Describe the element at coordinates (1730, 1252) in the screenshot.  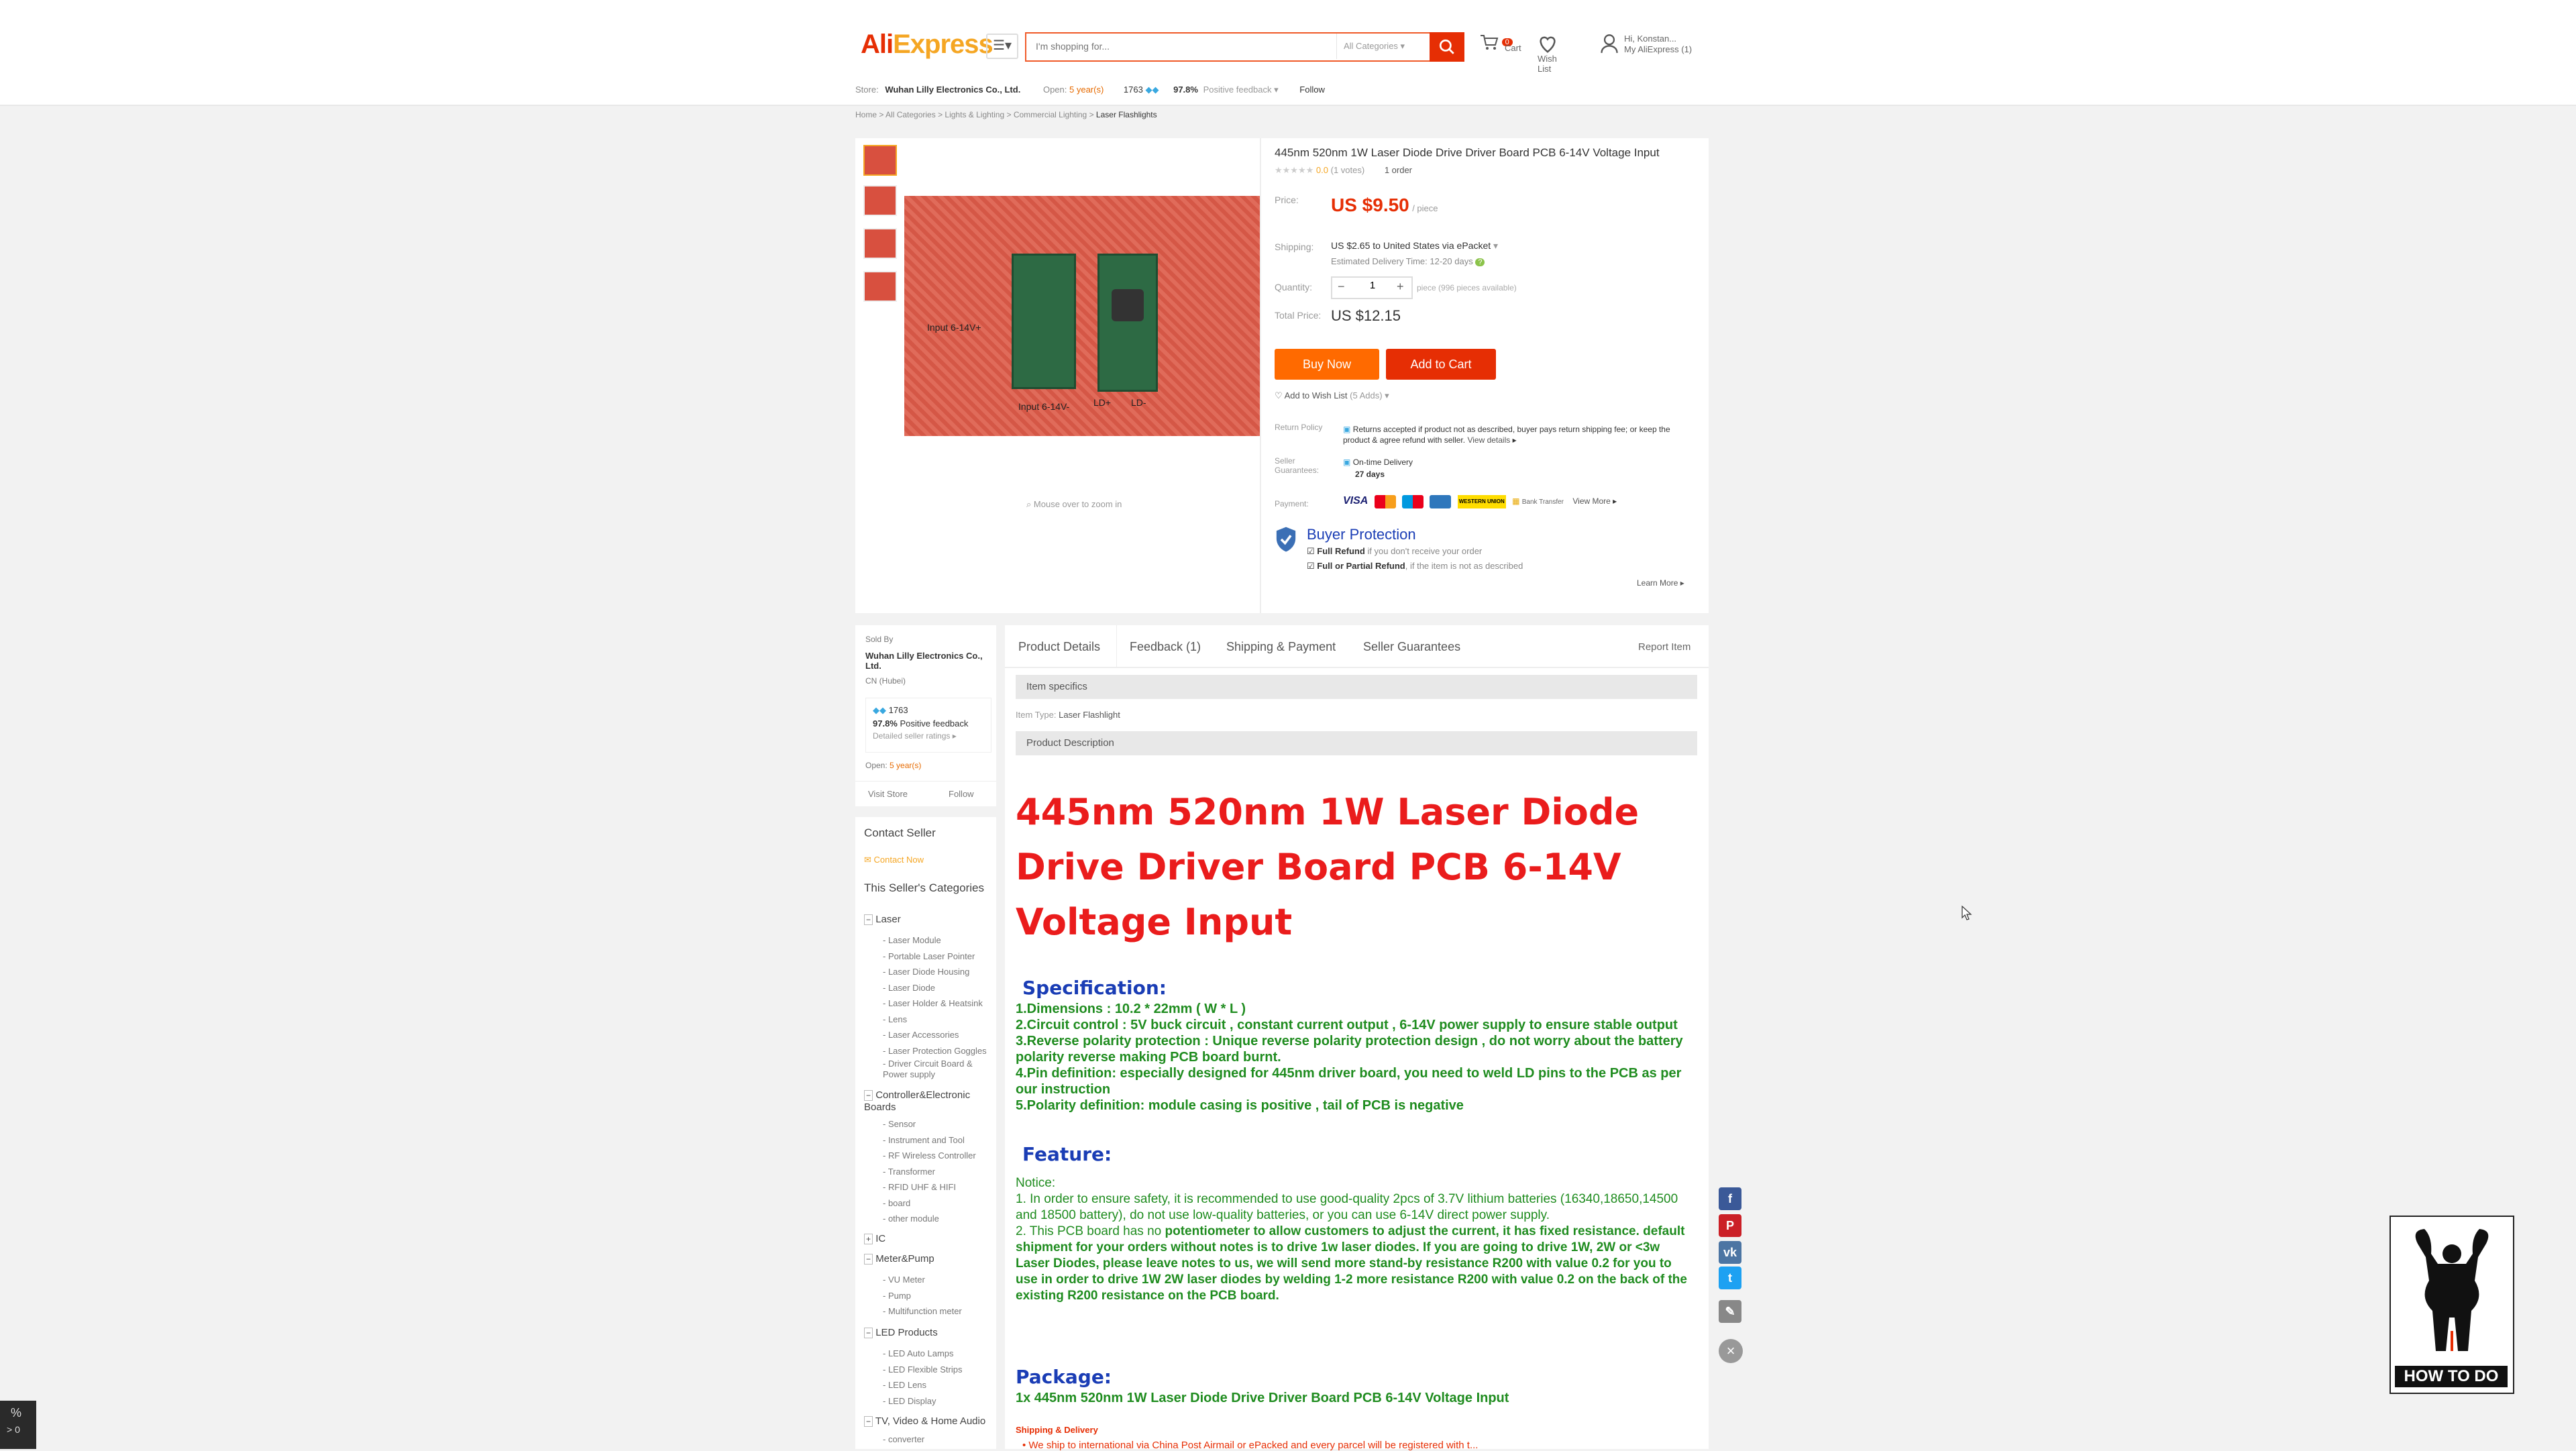
I see `vk-share-icon: vk` at that location.